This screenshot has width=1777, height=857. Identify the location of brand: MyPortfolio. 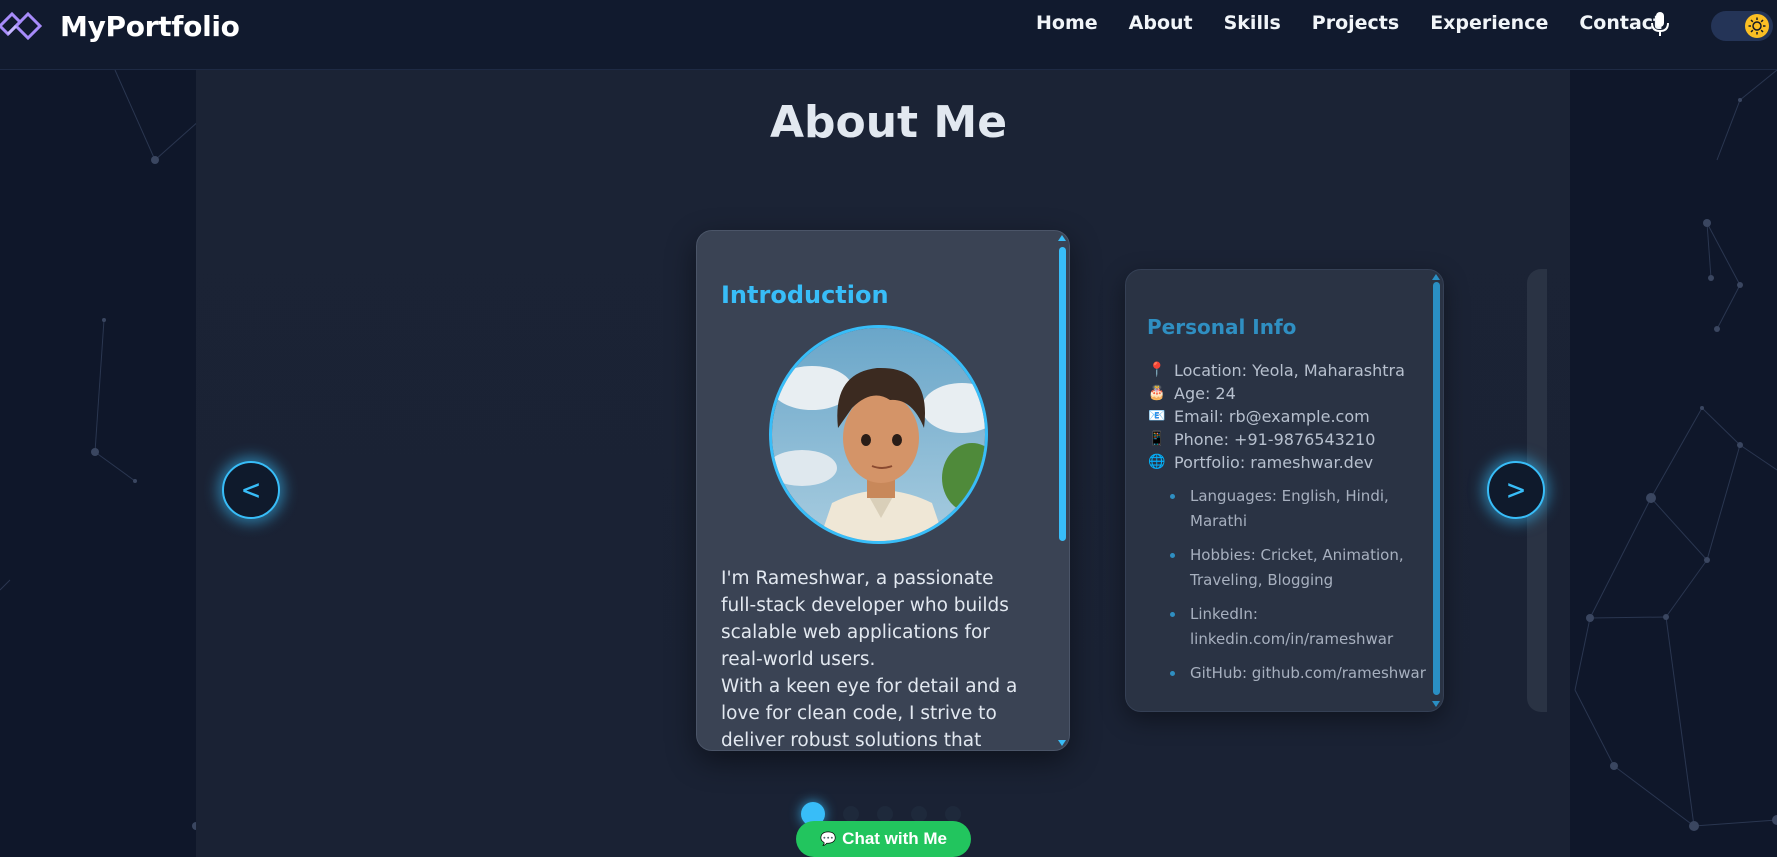
(120, 26).